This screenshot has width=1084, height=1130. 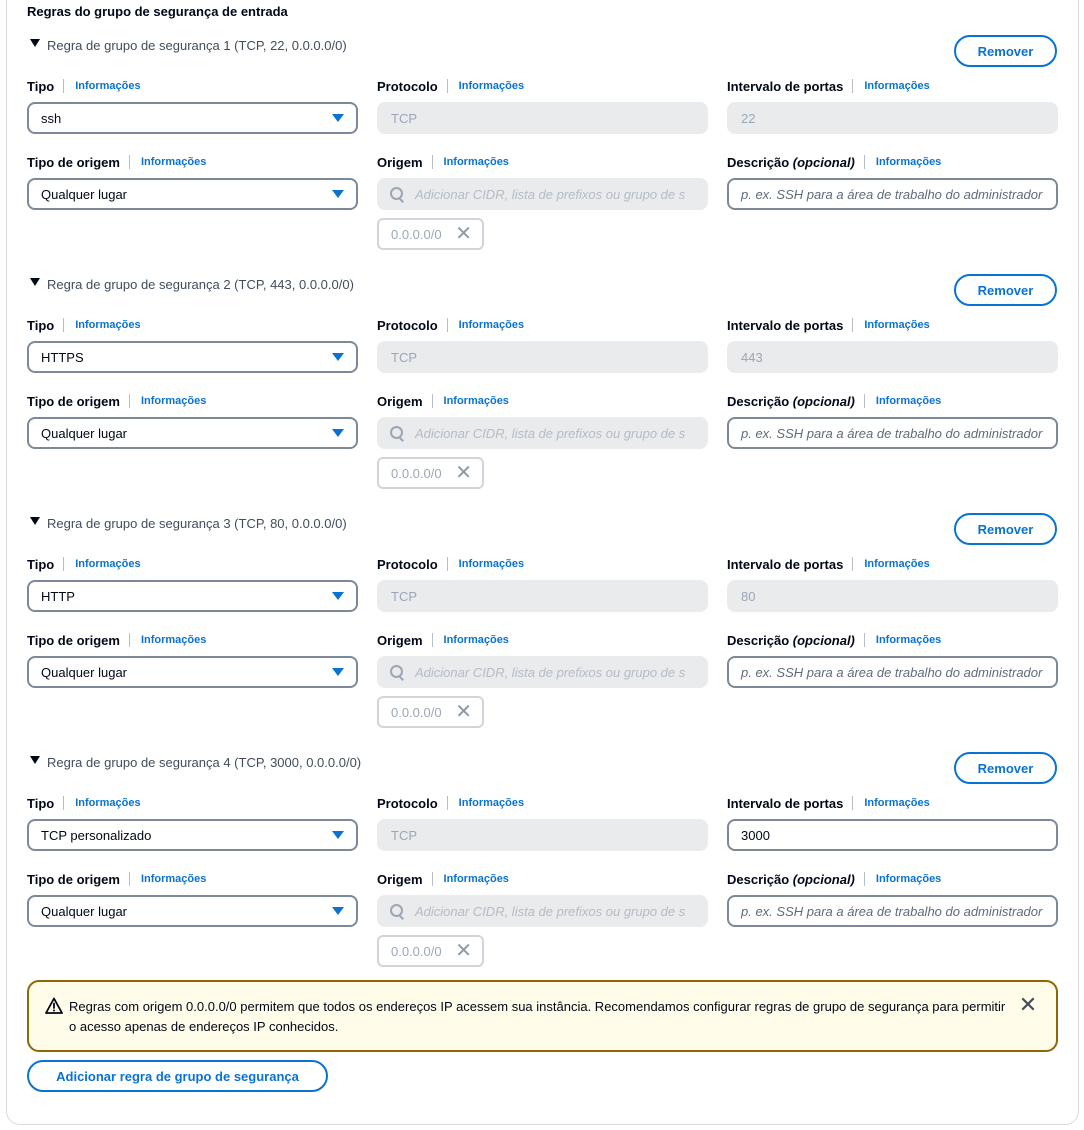 I want to click on source-type-value: Qualquer lugar, so click(x=84, y=911).